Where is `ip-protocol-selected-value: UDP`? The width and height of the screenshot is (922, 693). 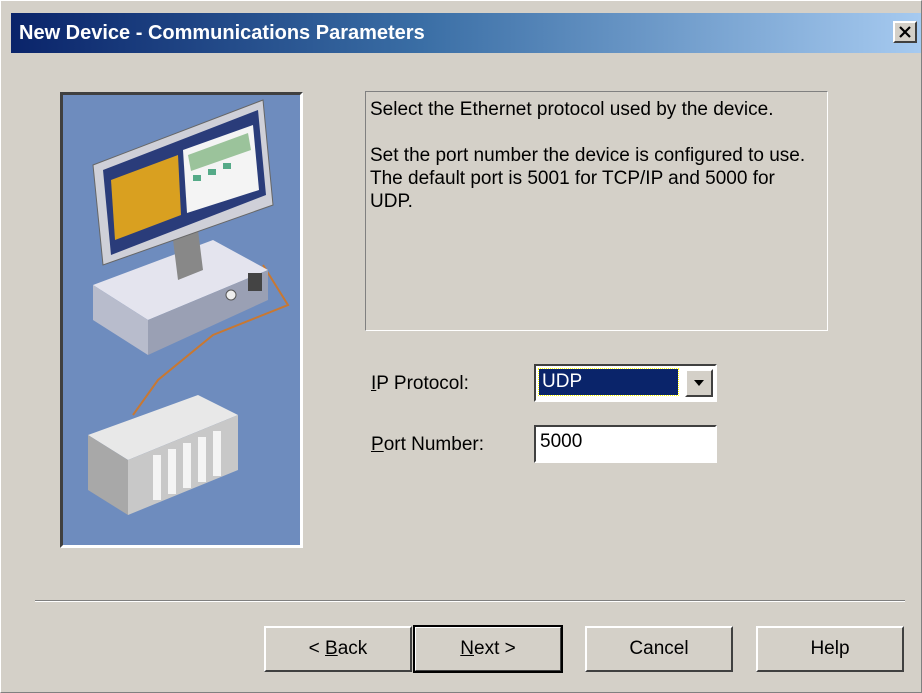 ip-protocol-selected-value: UDP is located at coordinates (608, 382).